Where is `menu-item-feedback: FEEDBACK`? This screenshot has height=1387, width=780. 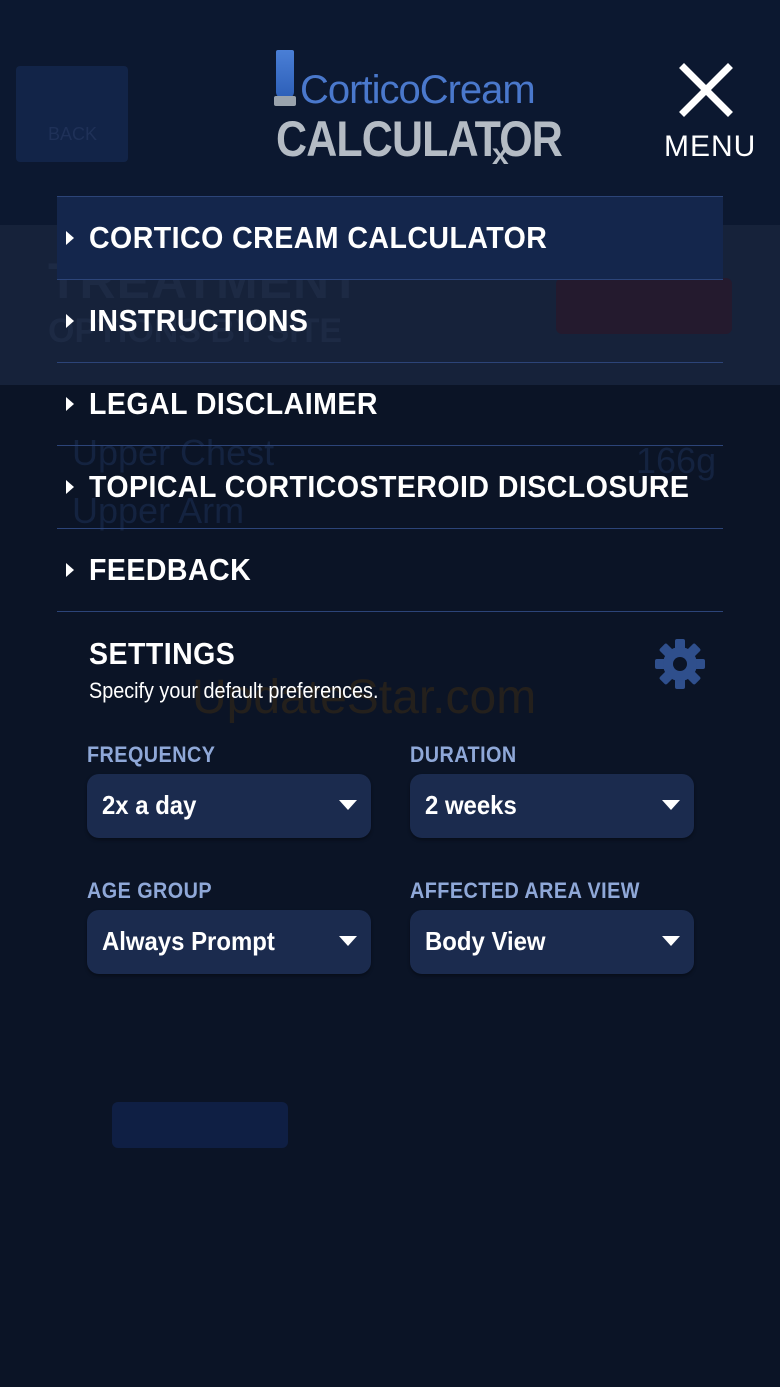
menu-item-feedback: FEEDBACK is located at coordinates (390, 570).